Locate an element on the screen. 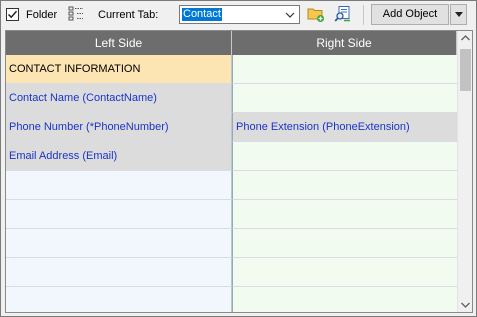  vertical-scrollbar is located at coordinates (464, 171).